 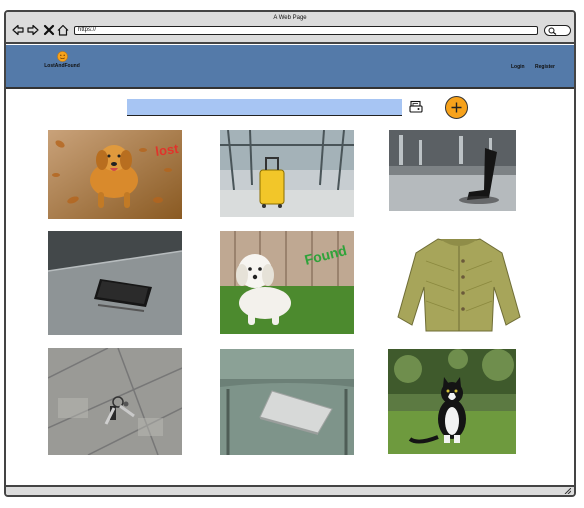 I want to click on puppy-photo: Found, so click(x=287, y=282).